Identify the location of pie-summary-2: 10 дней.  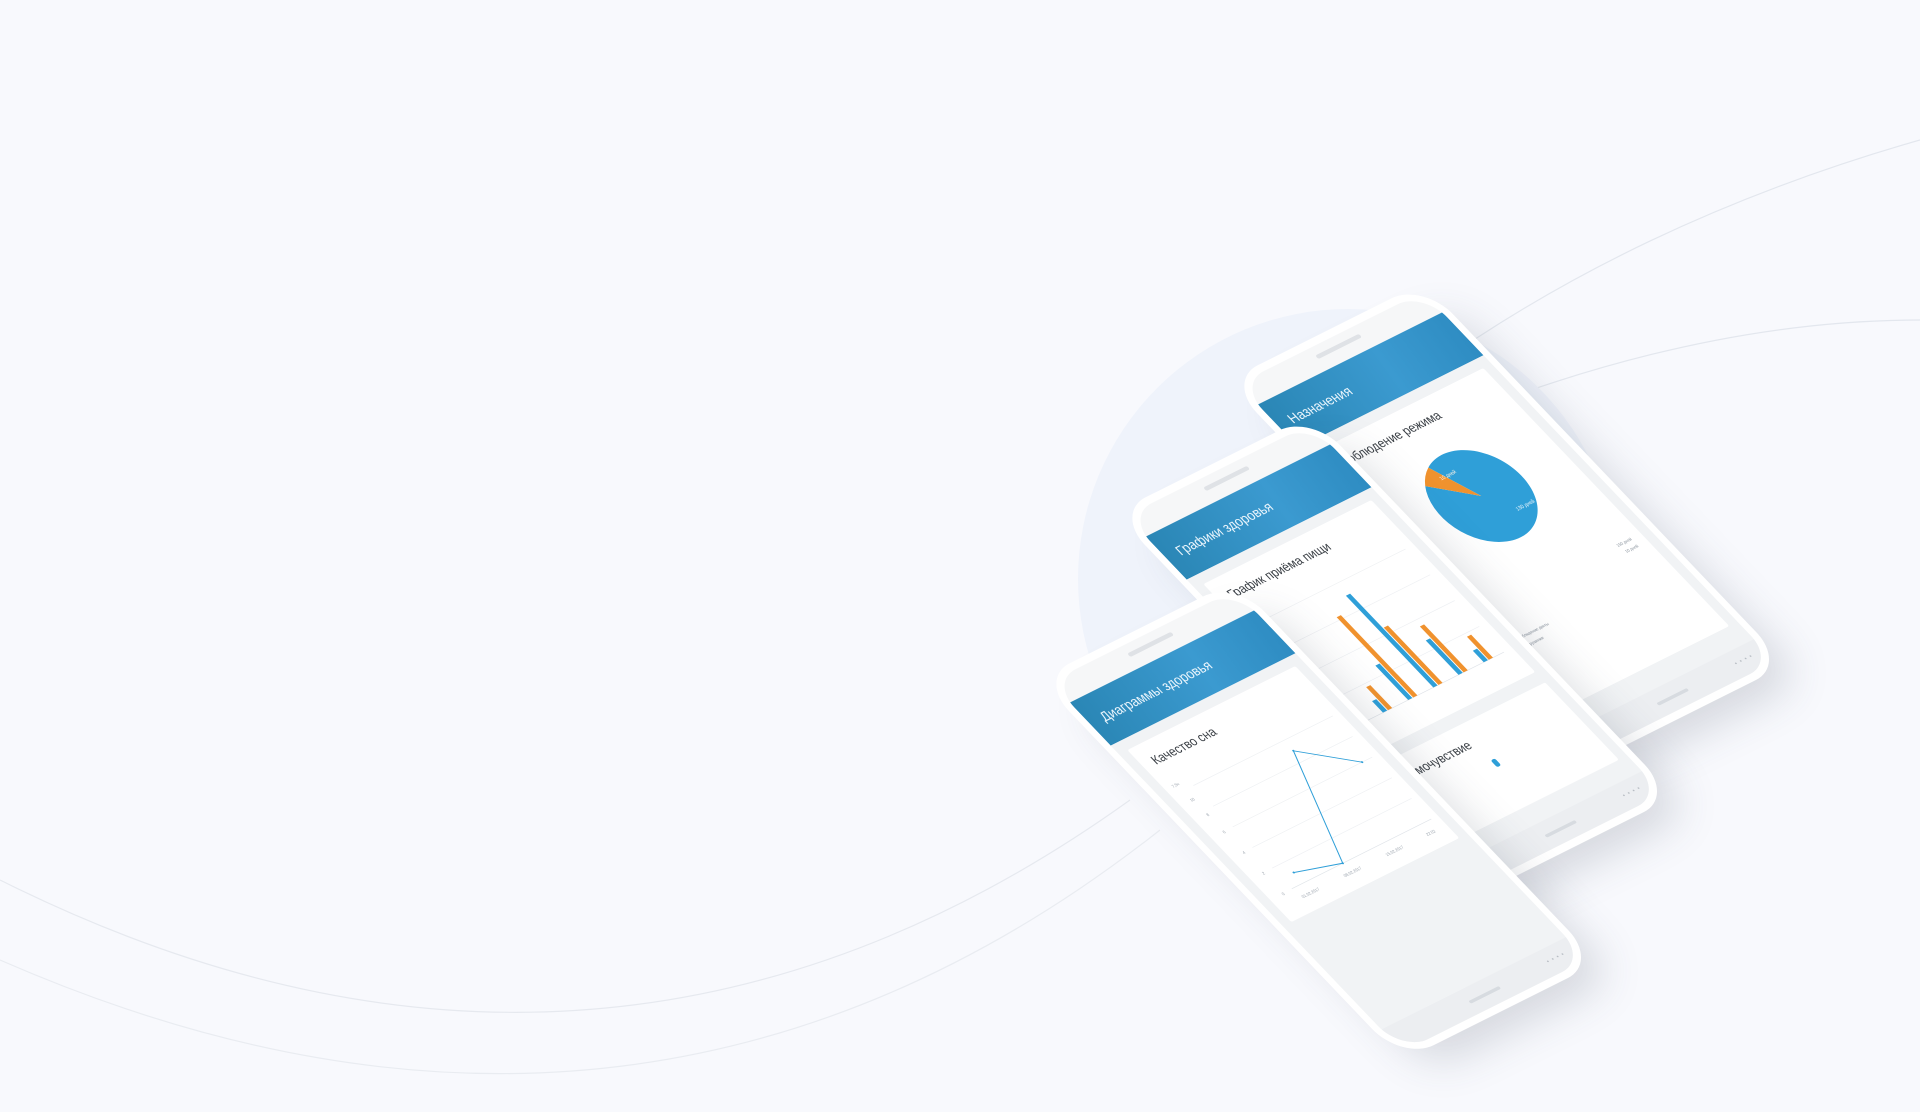
(1631, 548).